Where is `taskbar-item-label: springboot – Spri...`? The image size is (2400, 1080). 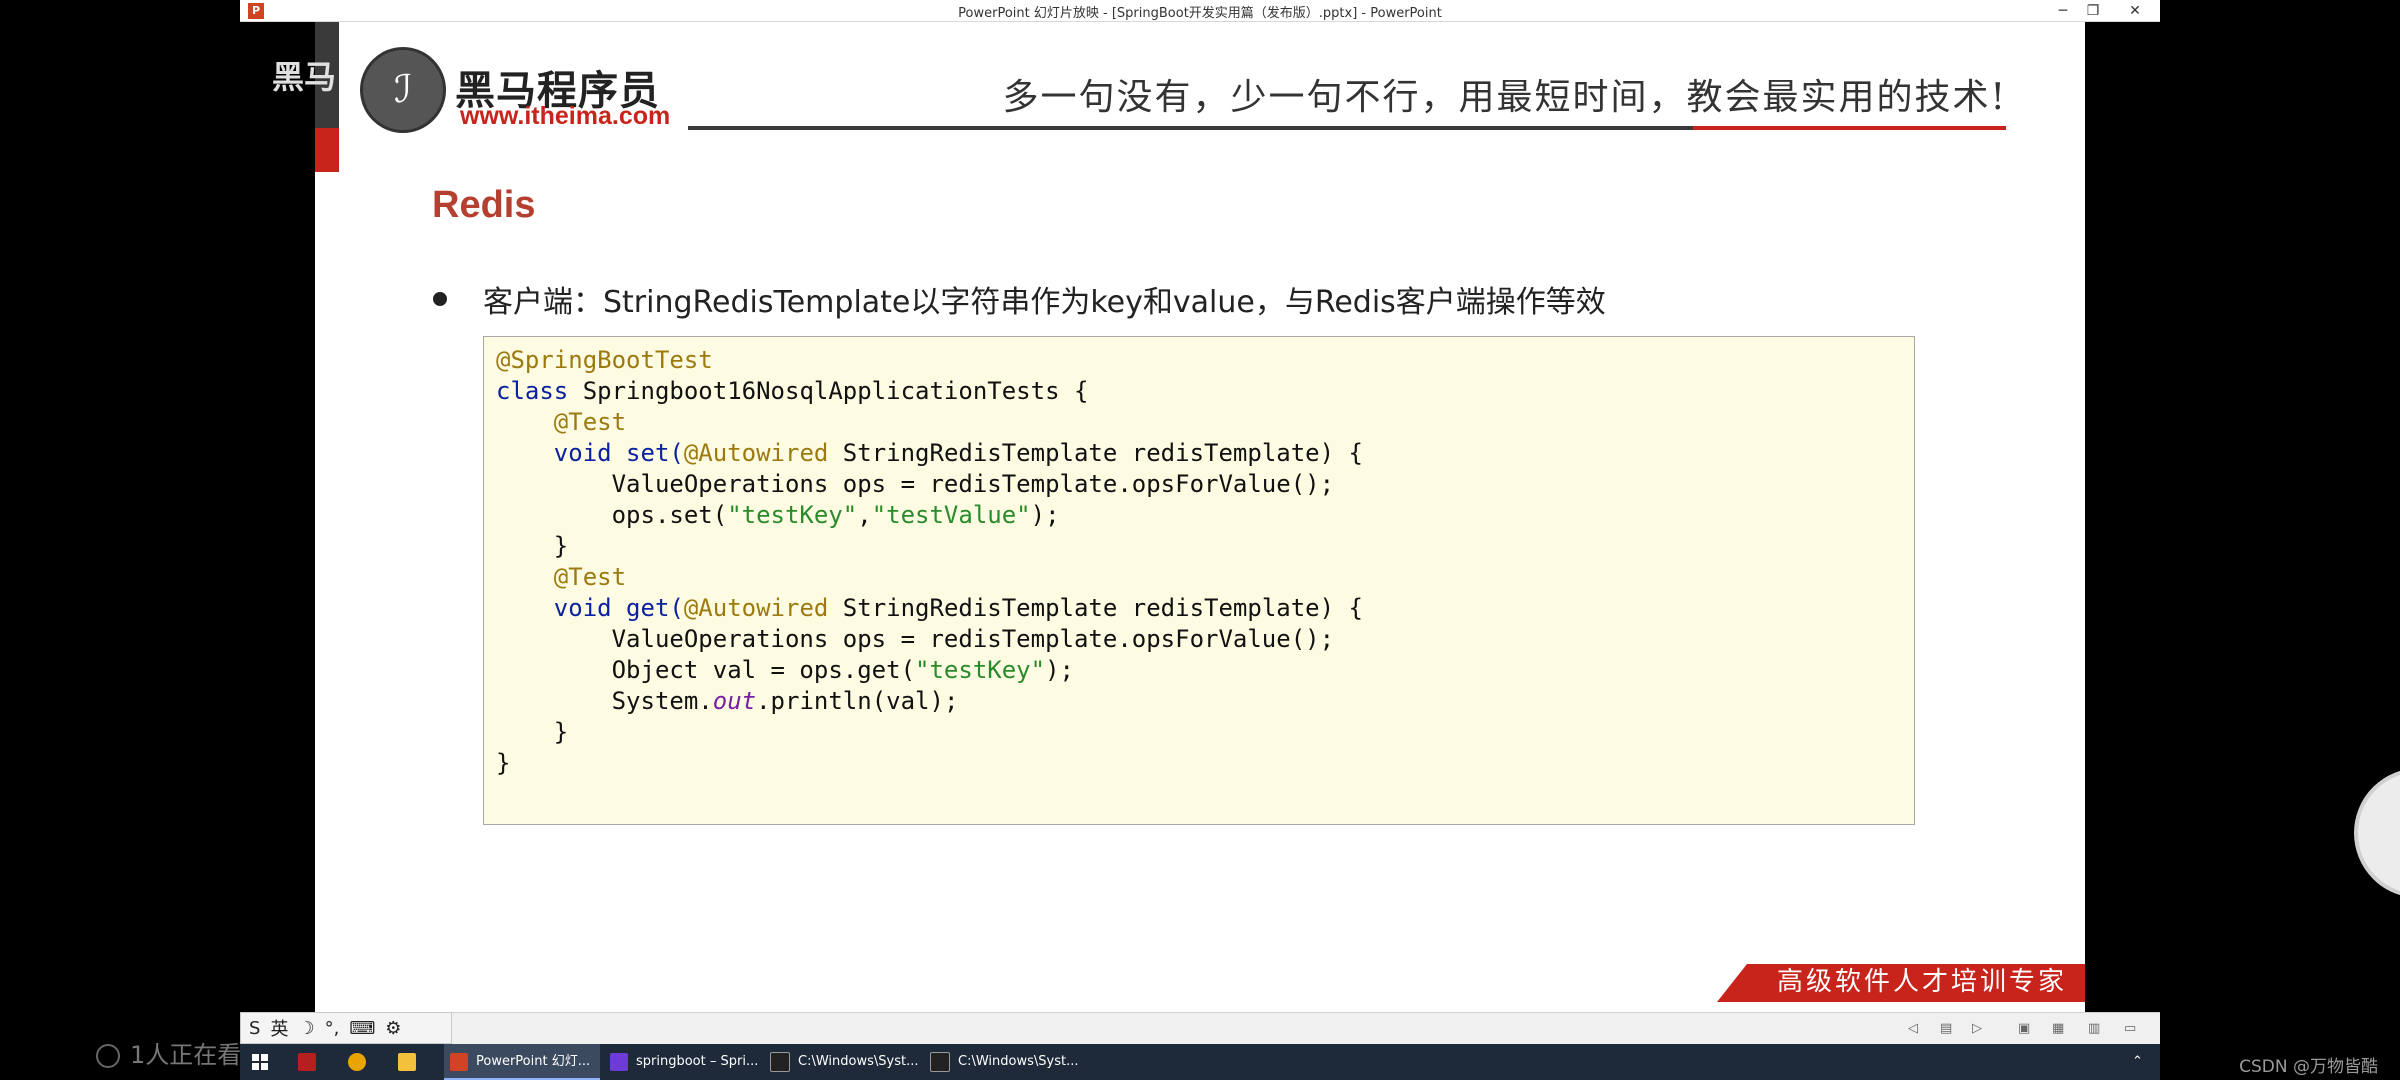 taskbar-item-label: springboot – Spri... is located at coordinates (697, 1061).